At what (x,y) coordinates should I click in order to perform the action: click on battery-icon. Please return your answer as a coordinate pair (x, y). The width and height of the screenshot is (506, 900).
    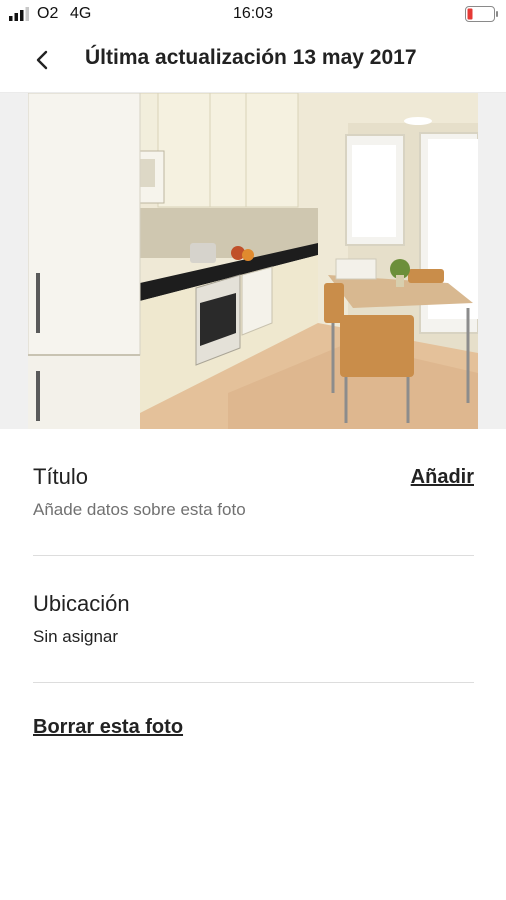
    Looking at the image, I should click on (481, 14).